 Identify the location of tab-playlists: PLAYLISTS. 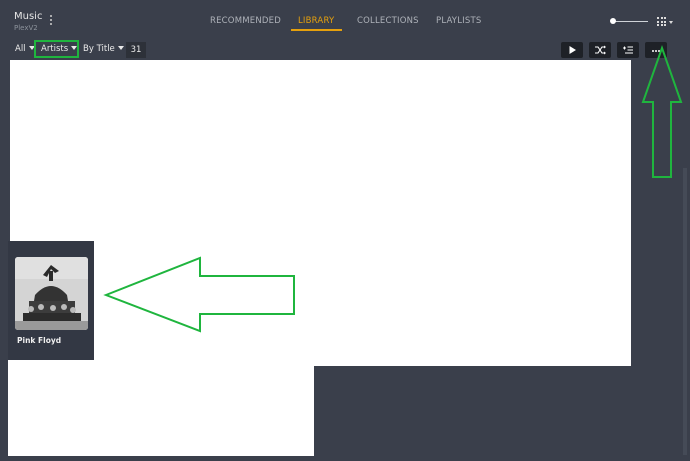
(458, 21).